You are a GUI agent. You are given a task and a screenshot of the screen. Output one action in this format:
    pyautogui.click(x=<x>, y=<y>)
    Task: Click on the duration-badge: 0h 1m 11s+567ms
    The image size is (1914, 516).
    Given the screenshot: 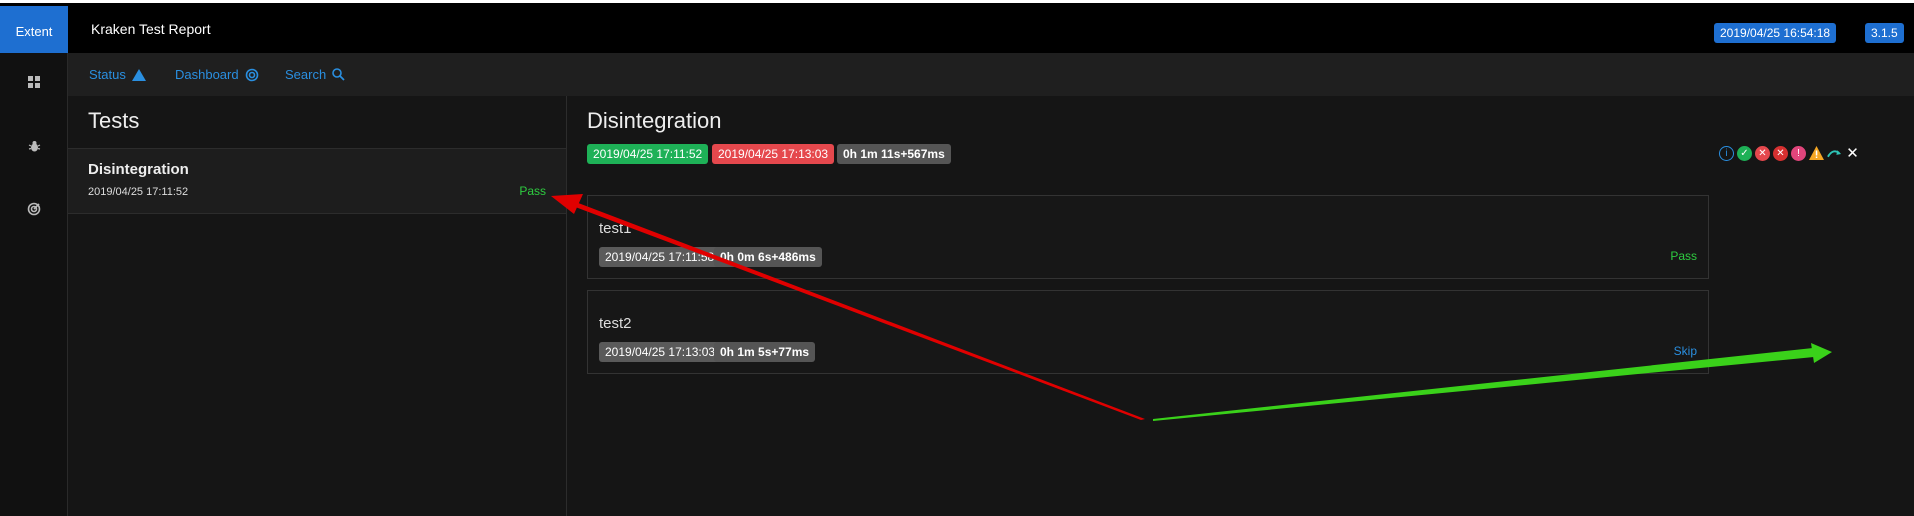 What is the action you would take?
    pyautogui.click(x=894, y=154)
    